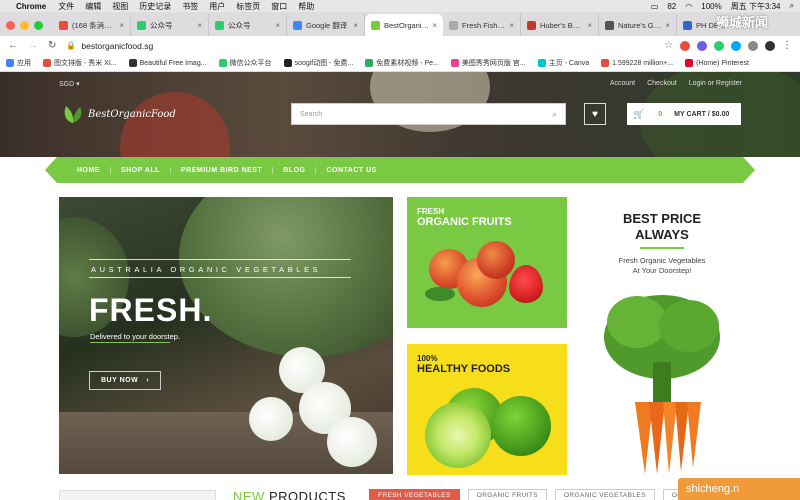 The height and width of the screenshot is (500, 800). Describe the element at coordinates (125, 380) in the screenshot. I see `buy-now-button: BUY NOW ›` at that location.